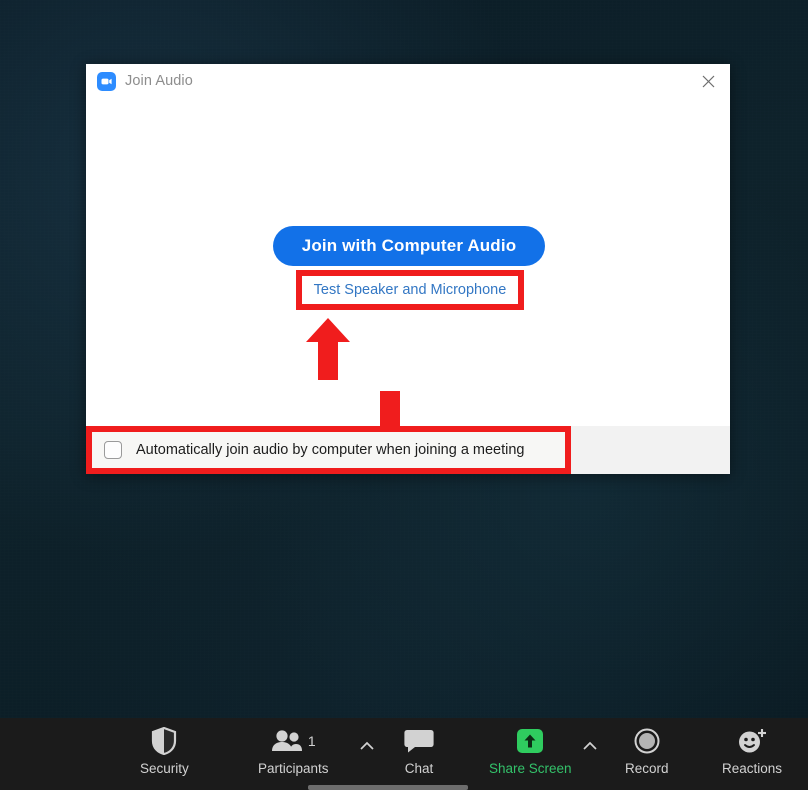 This screenshot has width=808, height=790. What do you see at coordinates (590, 746) in the screenshot?
I see `share-screen-chevron-up-icon` at bounding box center [590, 746].